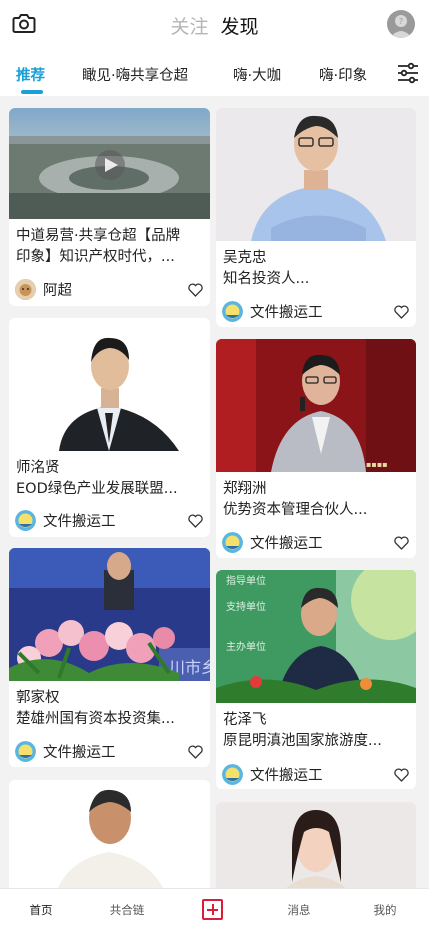 The height and width of the screenshot is (931, 429). Describe the element at coordinates (57, 290) in the screenshot. I see `author-name: 阿超` at that location.